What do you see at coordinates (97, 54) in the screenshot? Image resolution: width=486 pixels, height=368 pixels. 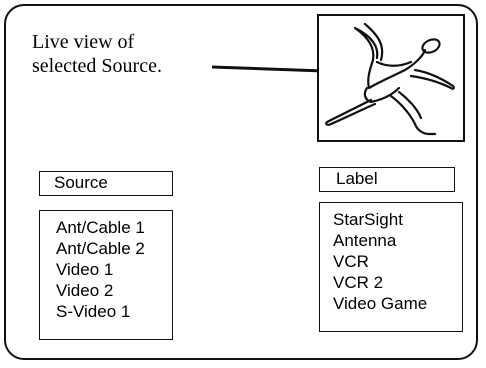 I see `live-view-caption: Live view of selected Source.` at bounding box center [97, 54].